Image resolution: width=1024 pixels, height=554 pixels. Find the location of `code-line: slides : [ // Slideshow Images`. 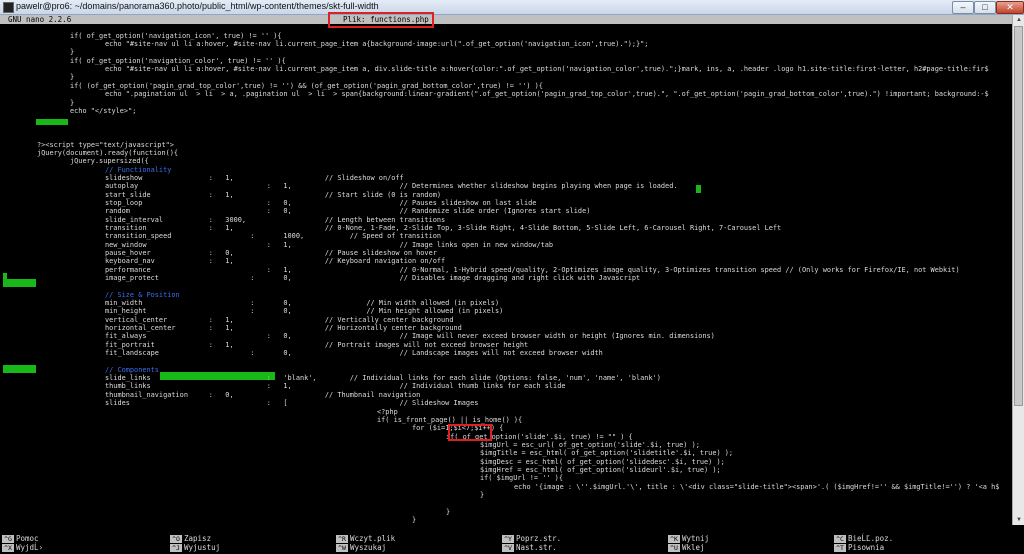

code-line: slides : [ // Slideshow Images is located at coordinates (292, 403).